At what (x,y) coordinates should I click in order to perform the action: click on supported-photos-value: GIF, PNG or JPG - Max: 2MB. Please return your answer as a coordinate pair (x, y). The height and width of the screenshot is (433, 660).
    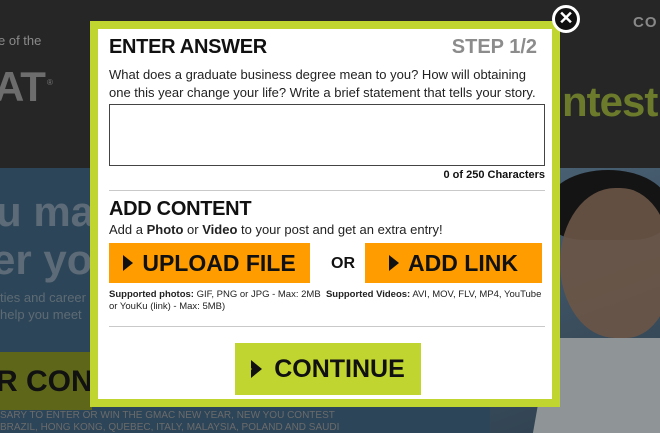
    Looking at the image, I should click on (257, 294).